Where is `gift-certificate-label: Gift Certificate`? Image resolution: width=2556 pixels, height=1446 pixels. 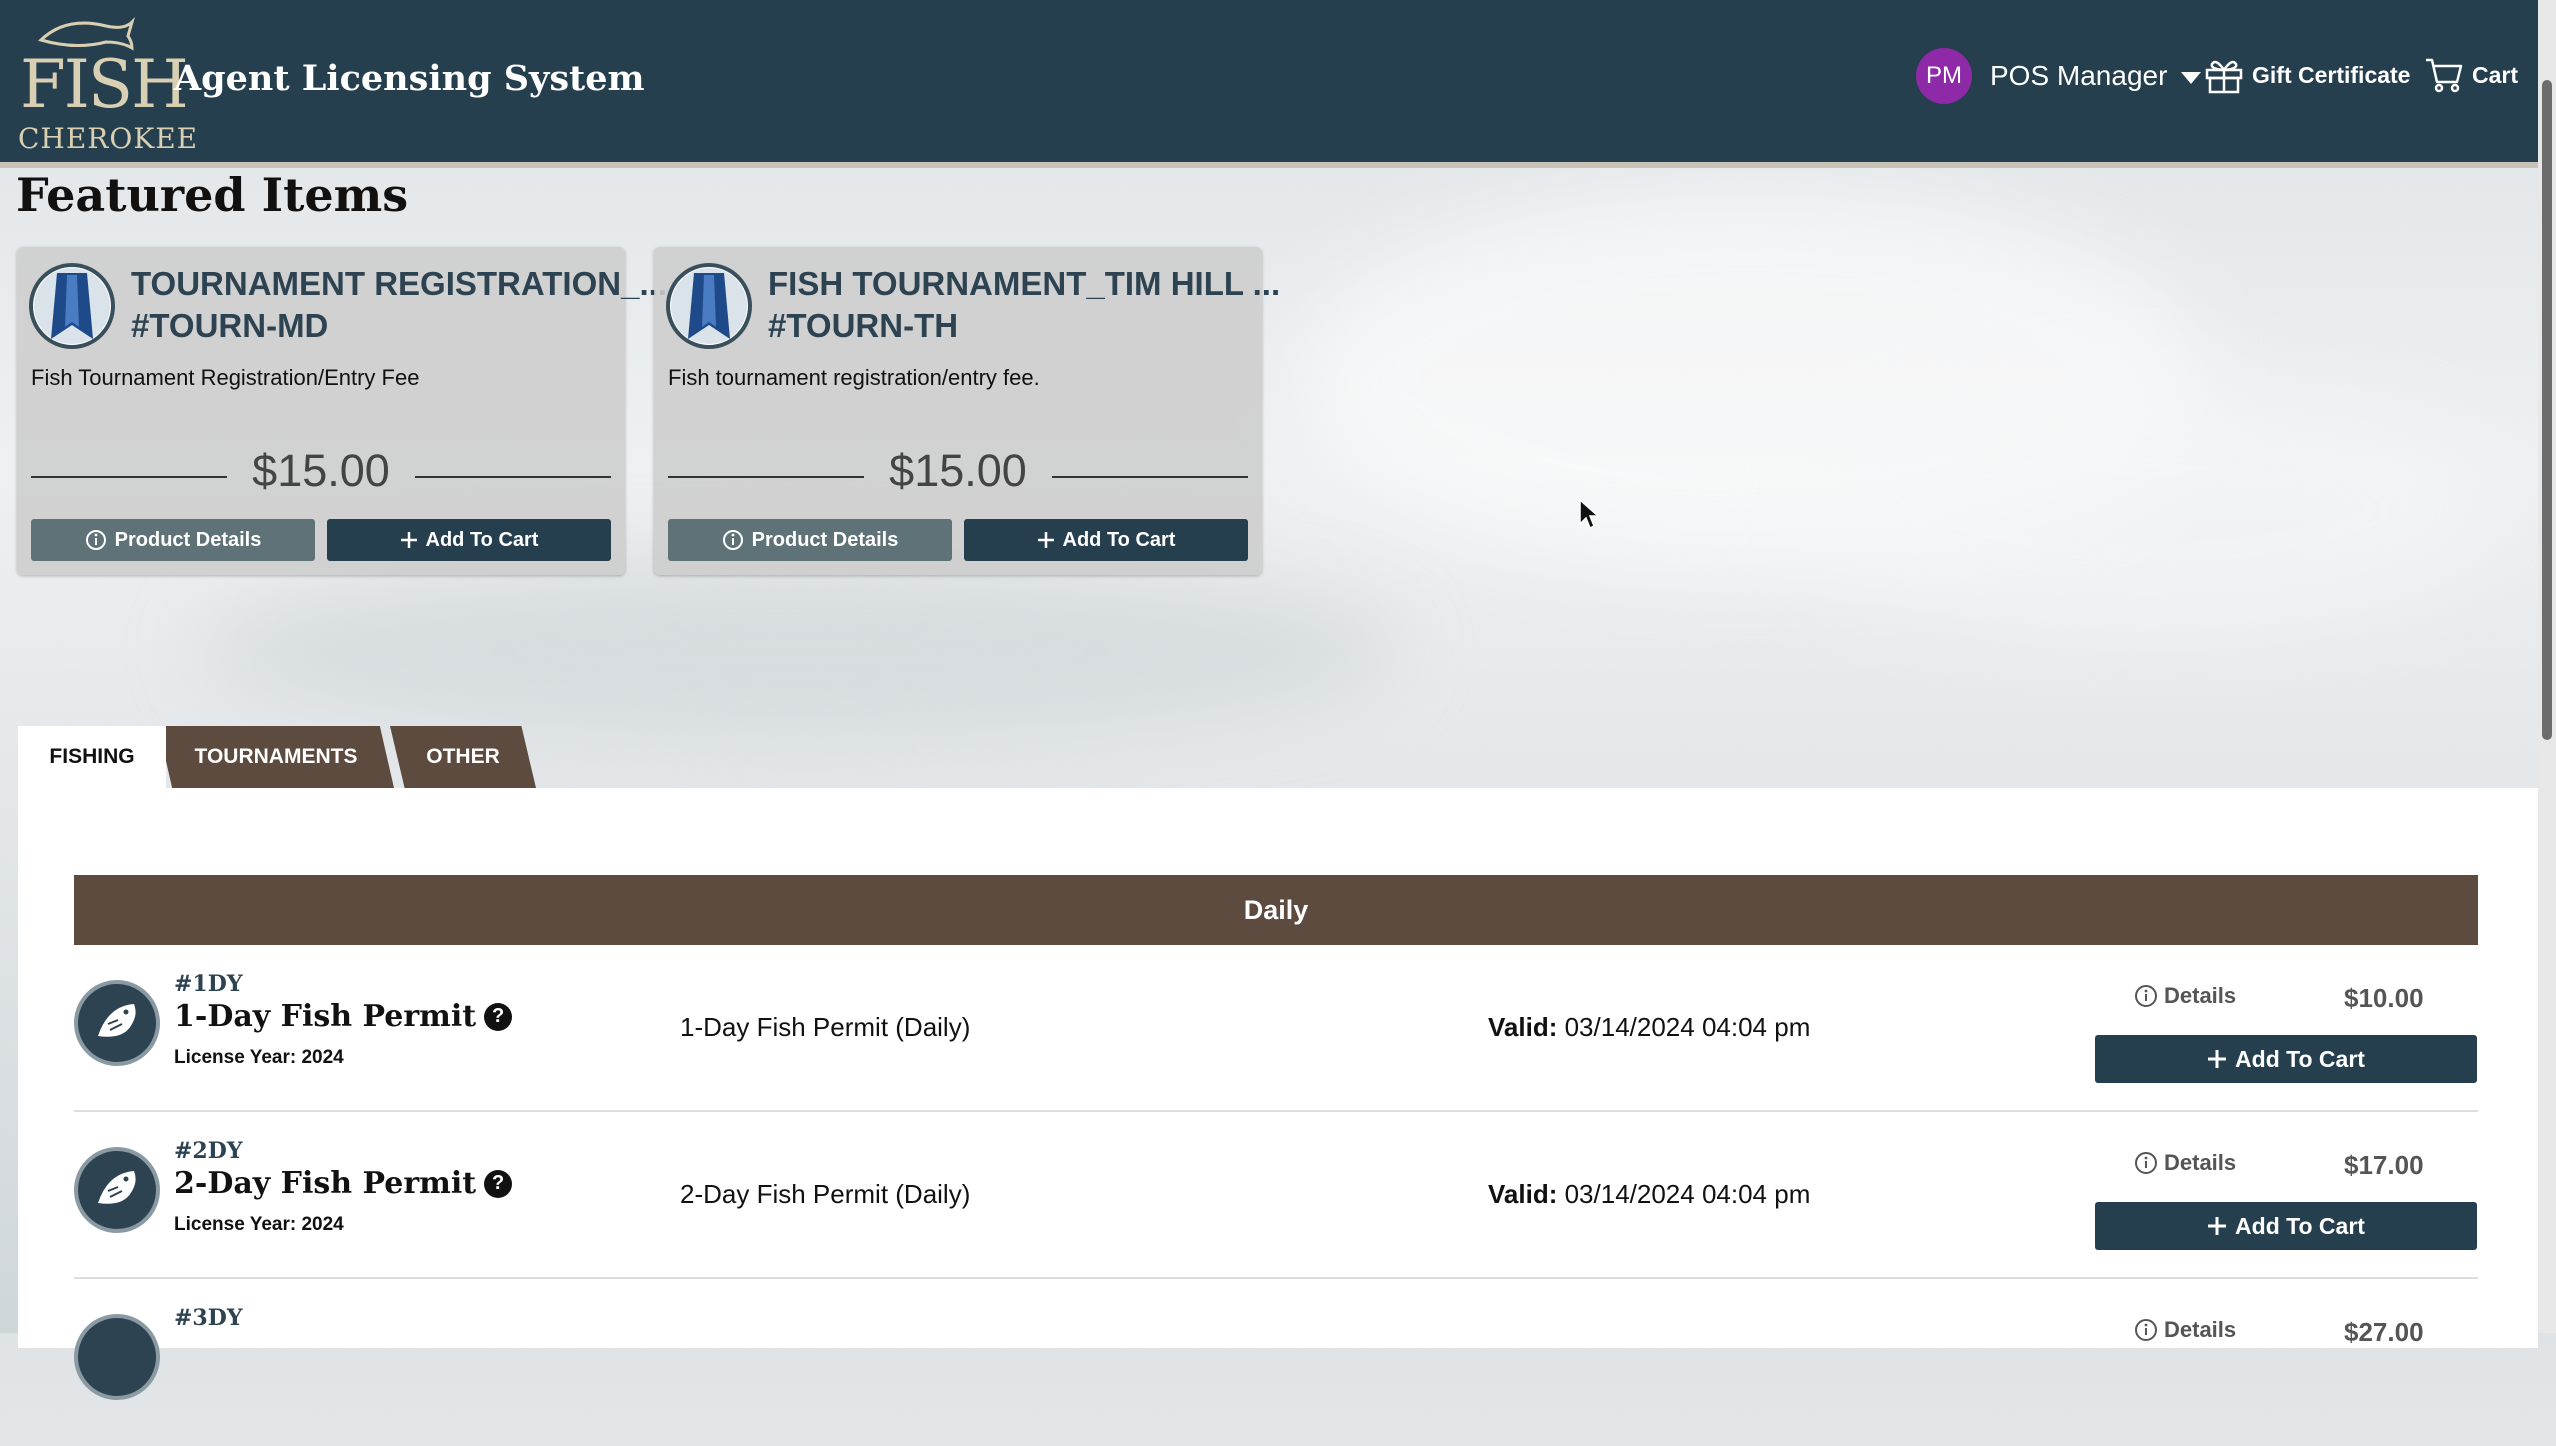 gift-certificate-label: Gift Certificate is located at coordinates (2331, 74).